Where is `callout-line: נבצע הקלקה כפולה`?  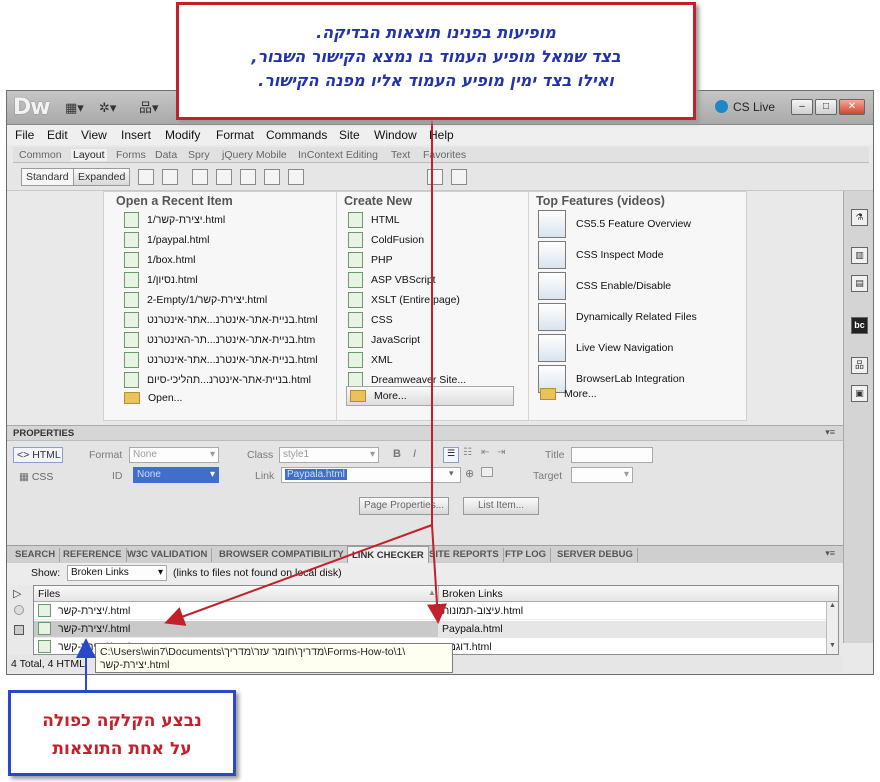
callout-line: נבצע הקלקה כפולה is located at coordinates (122, 721).